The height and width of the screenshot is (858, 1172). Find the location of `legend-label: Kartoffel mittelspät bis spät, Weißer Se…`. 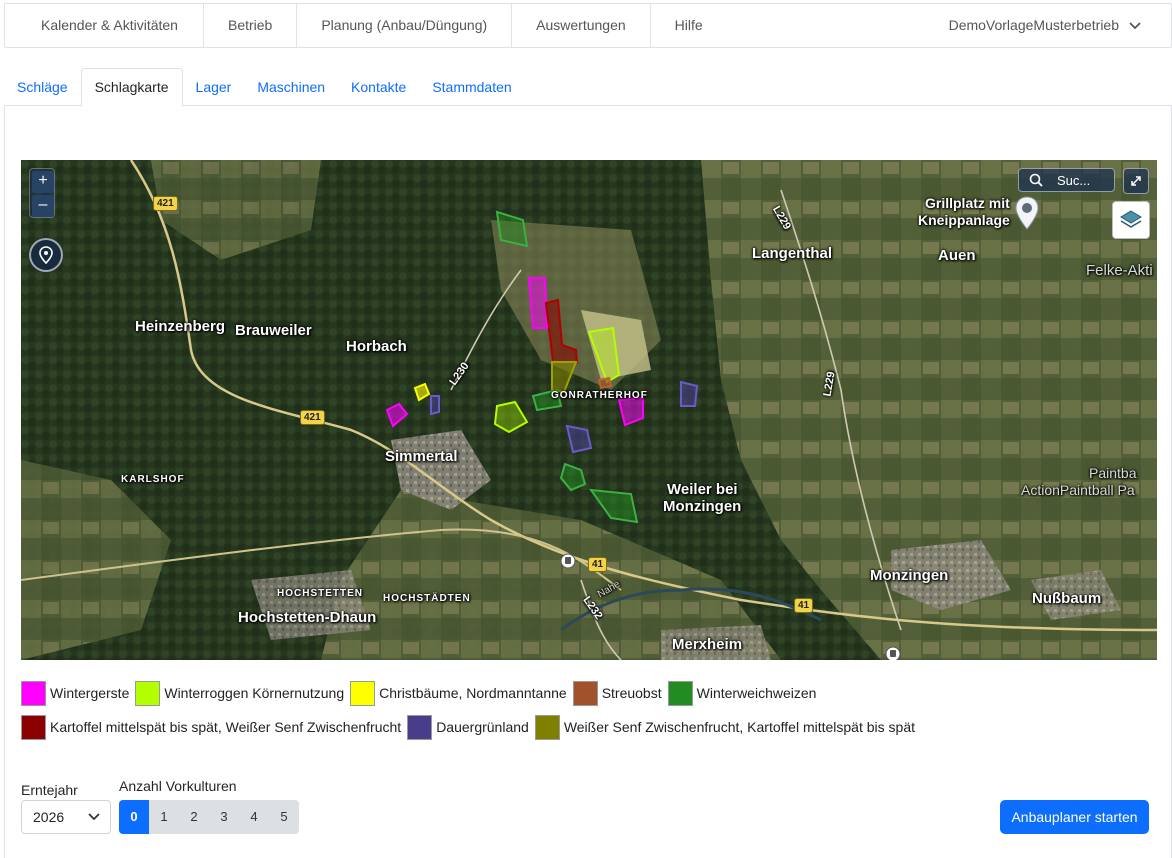

legend-label: Kartoffel mittelspät bis spät, Weißer Se… is located at coordinates (226, 727).